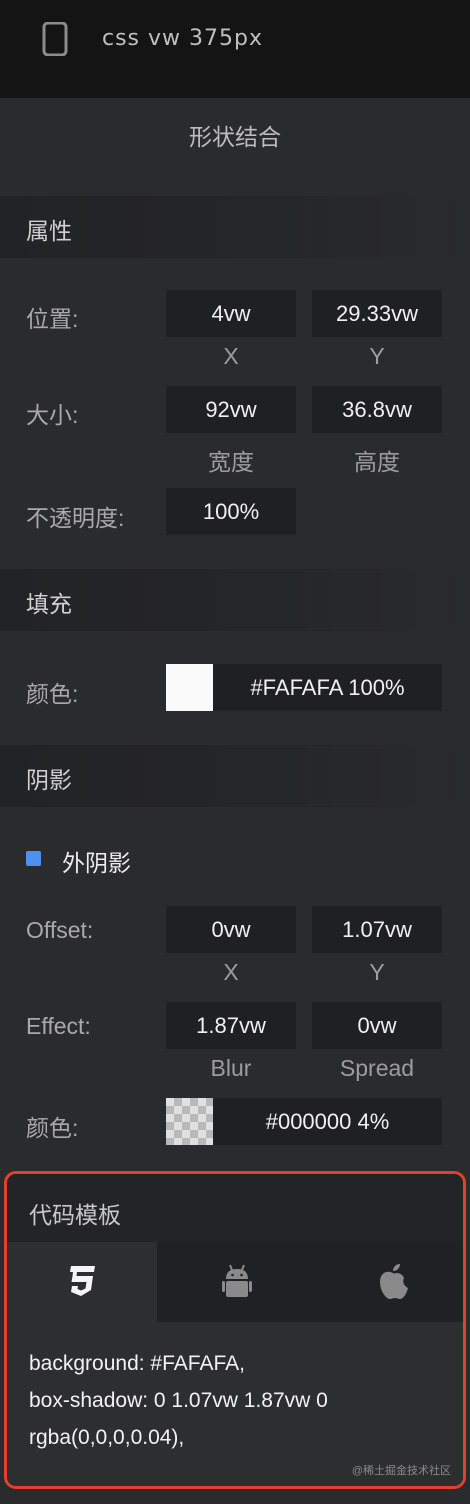  What do you see at coordinates (377, 313) in the screenshot?
I see `position-y-input: 29.33vw` at bounding box center [377, 313].